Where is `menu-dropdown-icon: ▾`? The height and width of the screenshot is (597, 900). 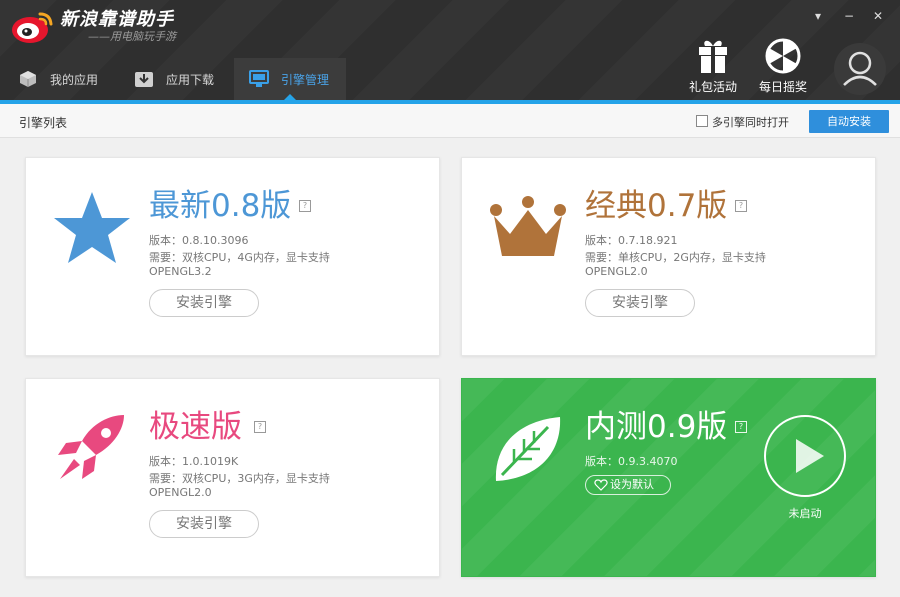
menu-dropdown-icon: ▾ is located at coordinates (818, 16).